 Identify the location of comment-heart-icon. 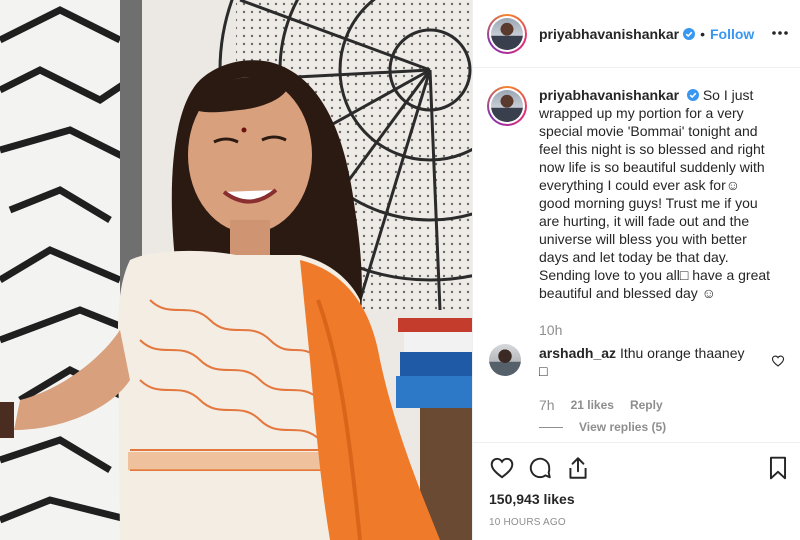
(778, 361).